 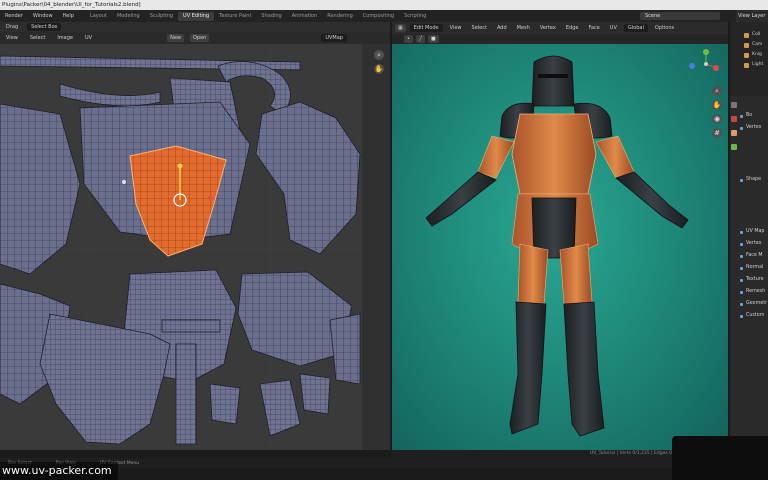 What do you see at coordinates (88, 38) in the screenshot?
I see `uv-menu-uv: UV` at bounding box center [88, 38].